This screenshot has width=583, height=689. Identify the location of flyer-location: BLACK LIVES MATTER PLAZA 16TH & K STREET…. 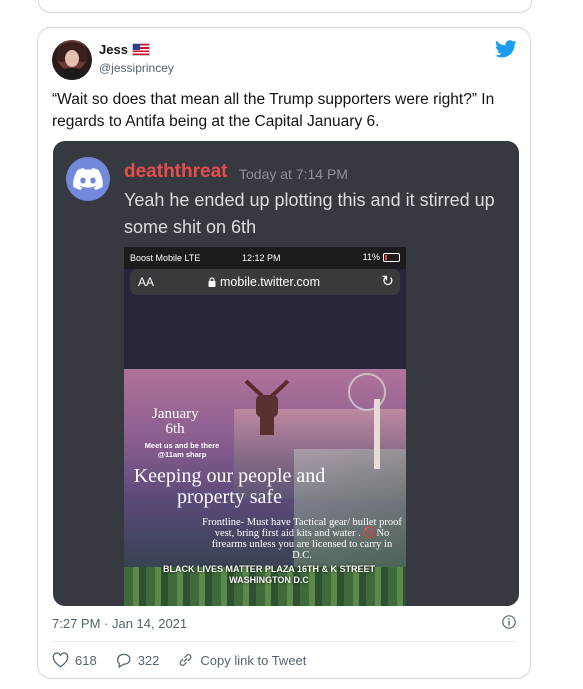
(268, 574).